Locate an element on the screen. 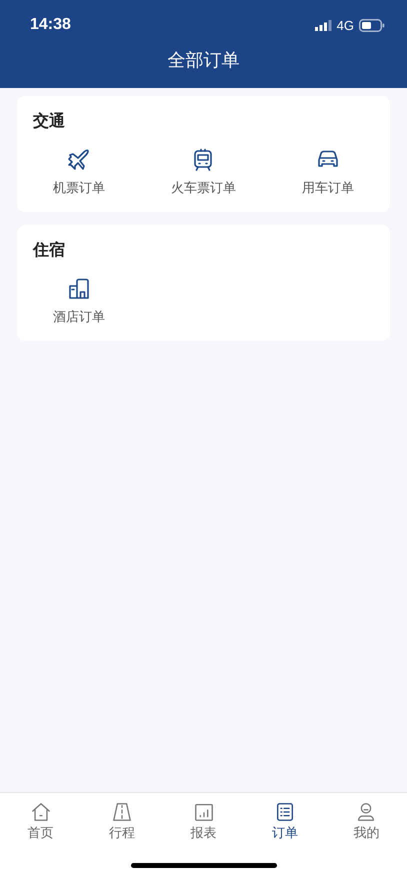 Image resolution: width=407 pixels, height=883 pixels. plane-icon is located at coordinates (79, 160).